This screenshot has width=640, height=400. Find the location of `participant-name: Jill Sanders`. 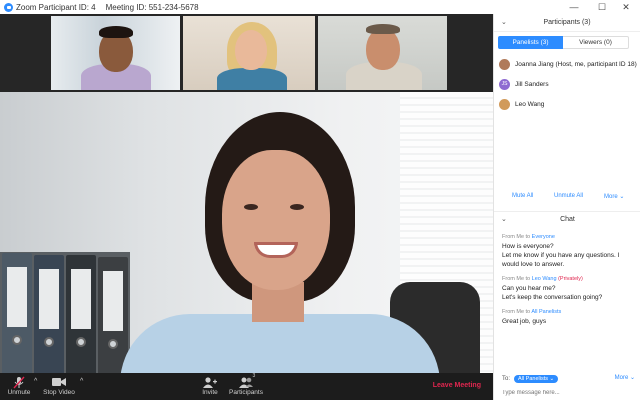

participant-name: Jill Sanders is located at coordinates (532, 84).